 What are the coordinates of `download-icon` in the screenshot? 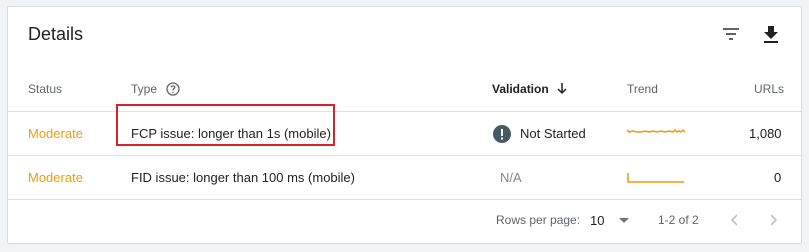 It's located at (771, 34).